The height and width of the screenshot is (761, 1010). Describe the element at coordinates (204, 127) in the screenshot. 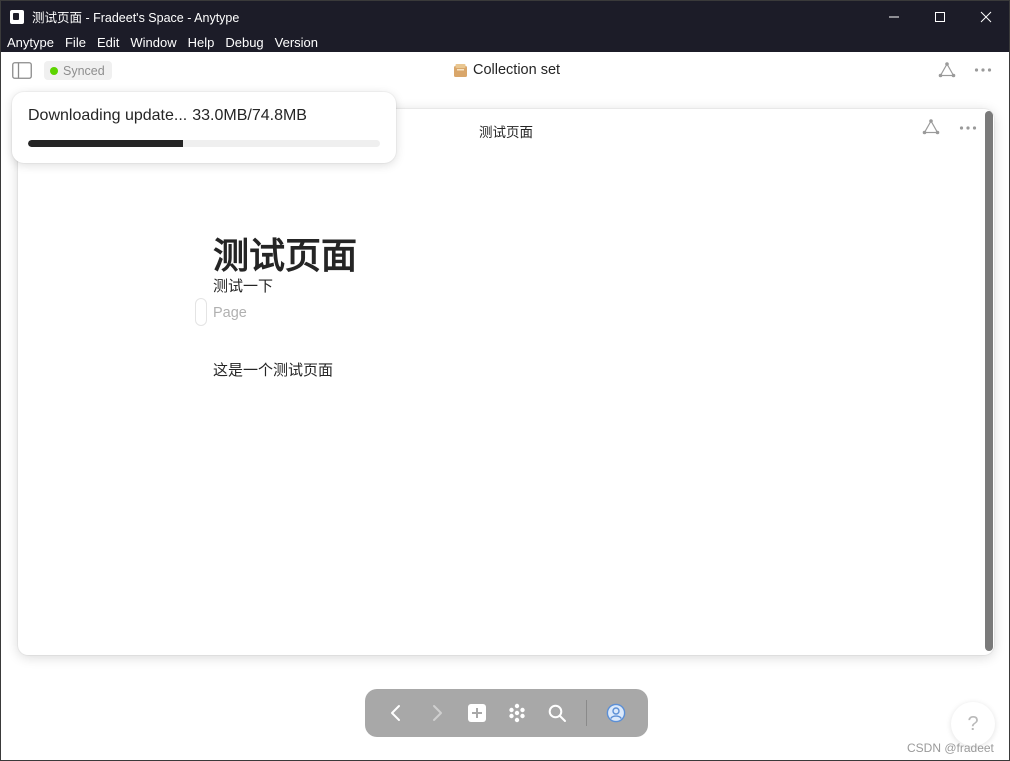

I see `update-progress-toast: Downloading update... 33.0MB/74.8MB` at that location.